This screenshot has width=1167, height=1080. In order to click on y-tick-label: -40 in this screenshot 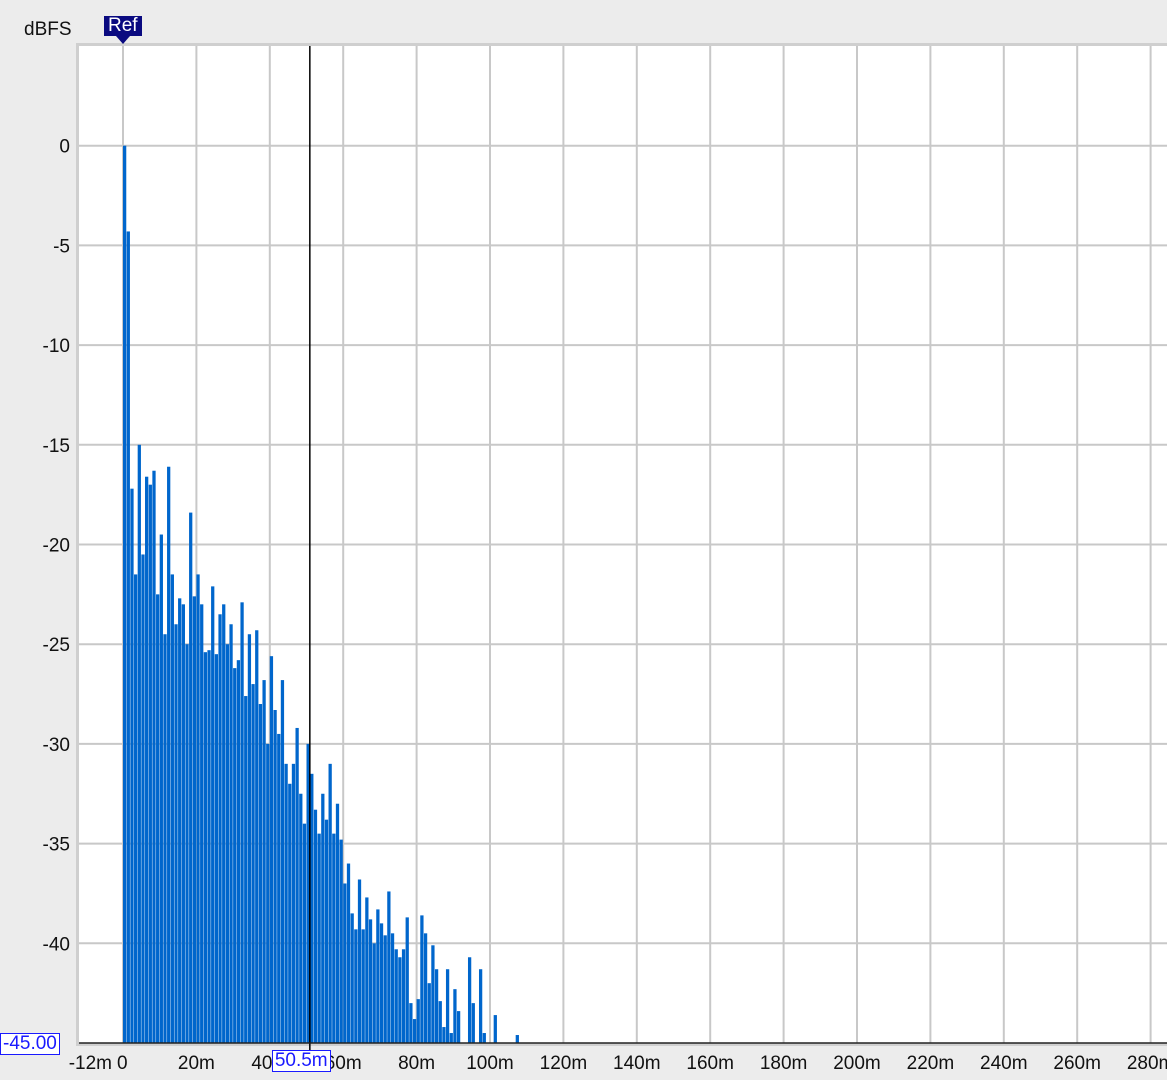, I will do `click(56, 944)`.